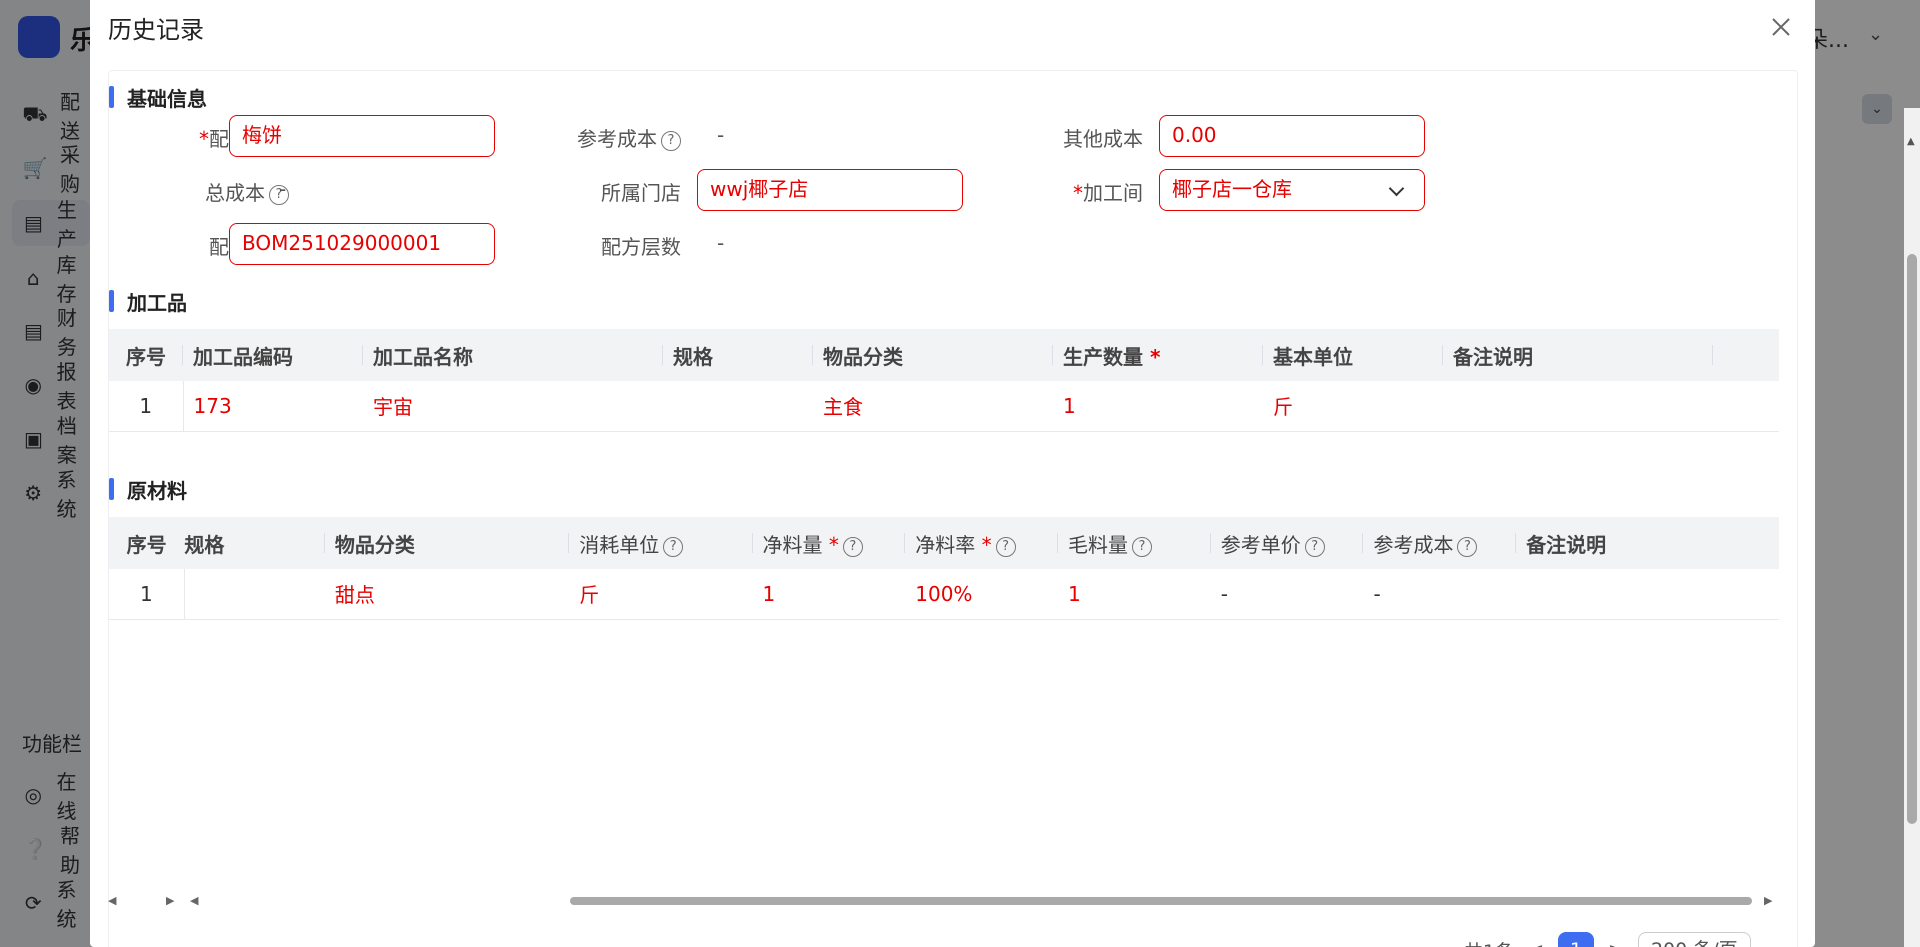 This screenshot has width=1920, height=947. Describe the element at coordinates (1489, 942) in the screenshot. I see `pager-total: 共1条` at that location.